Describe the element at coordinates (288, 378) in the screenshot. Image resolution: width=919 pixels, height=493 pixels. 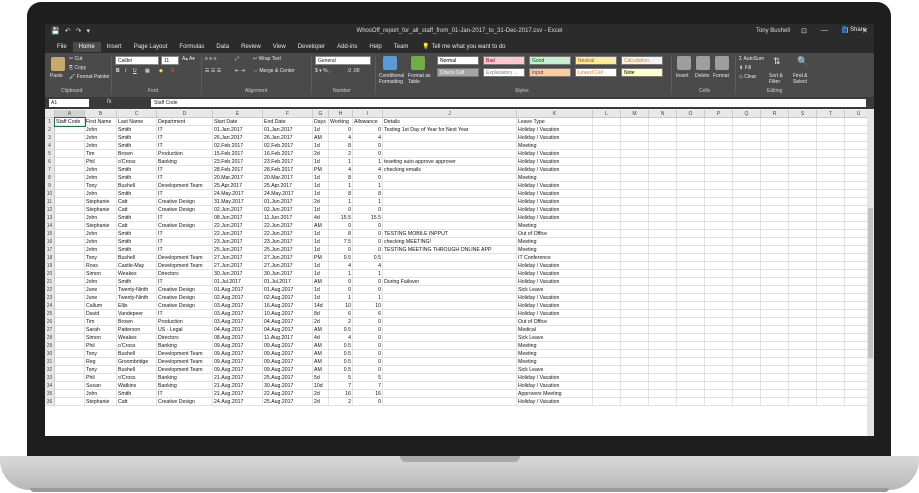
I see `table-cell: 25.Aug.2017` at that location.